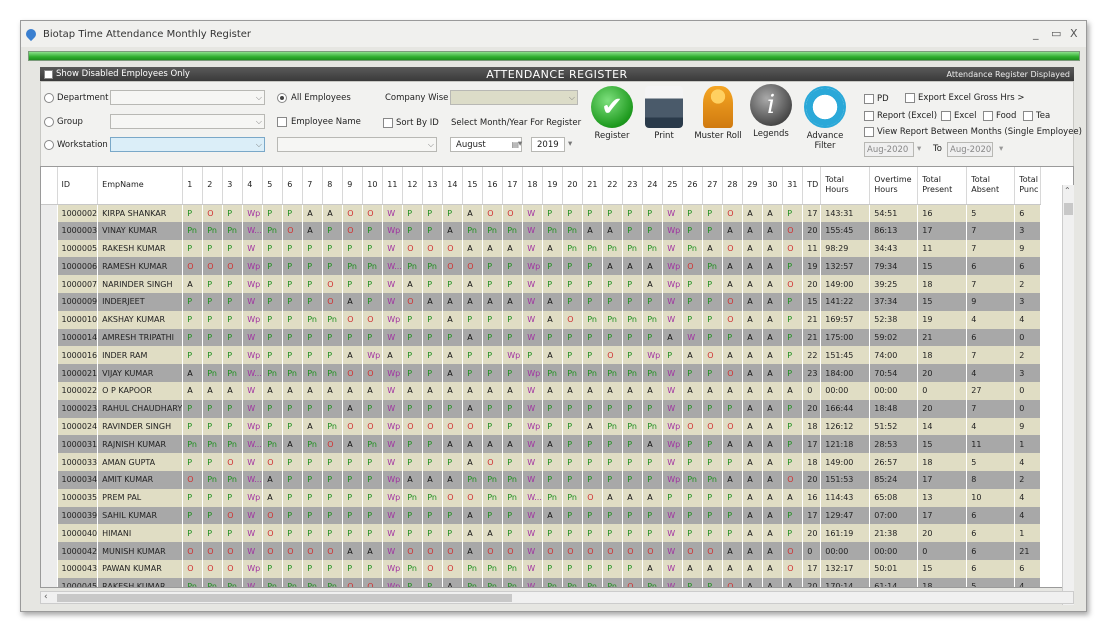 The width and height of the screenshot is (1107, 634). Describe the element at coordinates (473, 186) in the screenshot. I see `column-header: 15` at that location.